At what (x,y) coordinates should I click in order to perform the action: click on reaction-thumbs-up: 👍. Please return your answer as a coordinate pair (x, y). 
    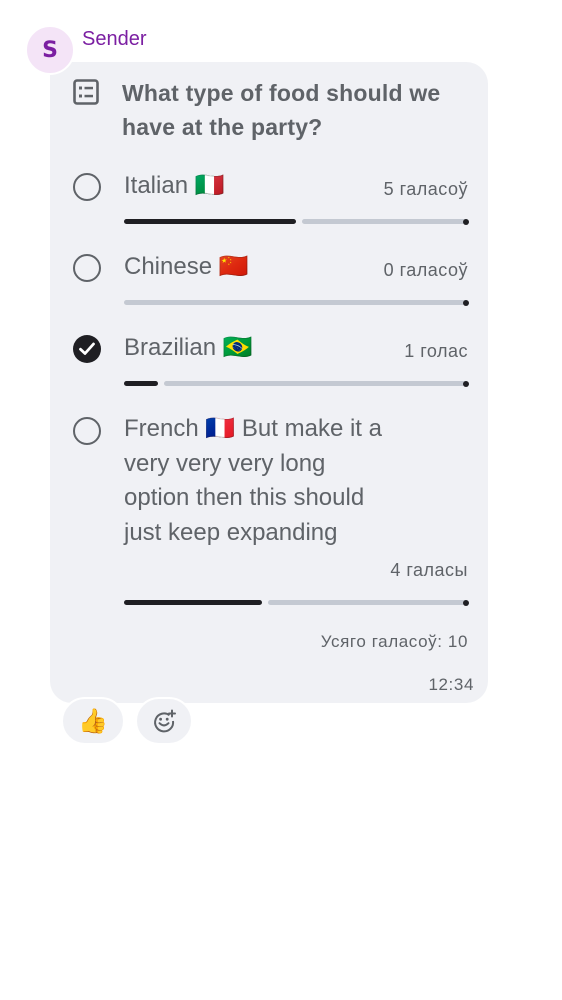
    Looking at the image, I should click on (93, 721).